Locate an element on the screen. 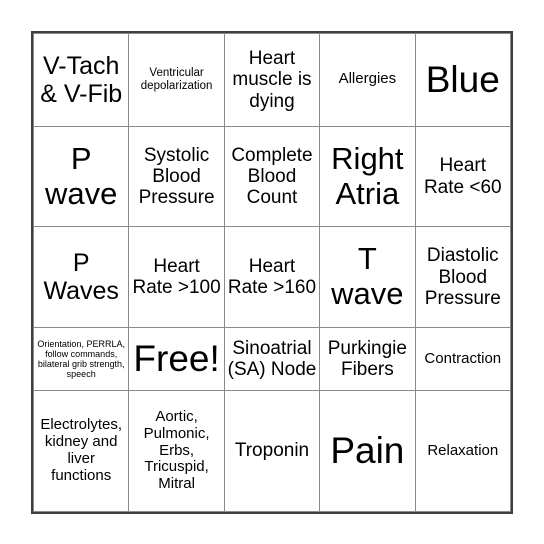  bingo-cell-1-1: Systolic Blood Pressure is located at coordinates (176, 176).